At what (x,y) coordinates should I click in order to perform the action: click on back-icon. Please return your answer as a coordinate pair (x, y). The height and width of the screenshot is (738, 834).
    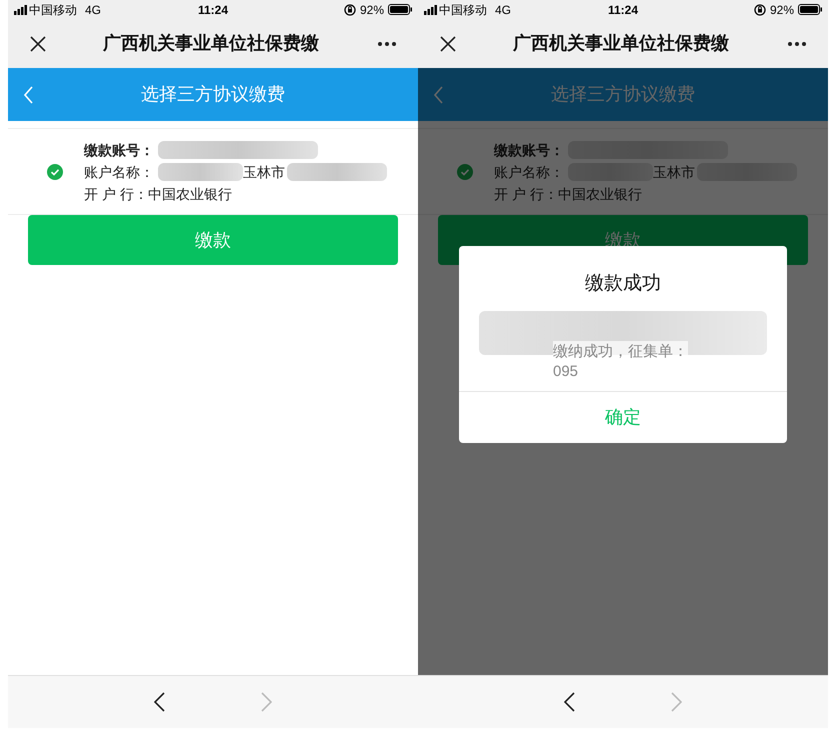
    Looking at the image, I should click on (28, 95).